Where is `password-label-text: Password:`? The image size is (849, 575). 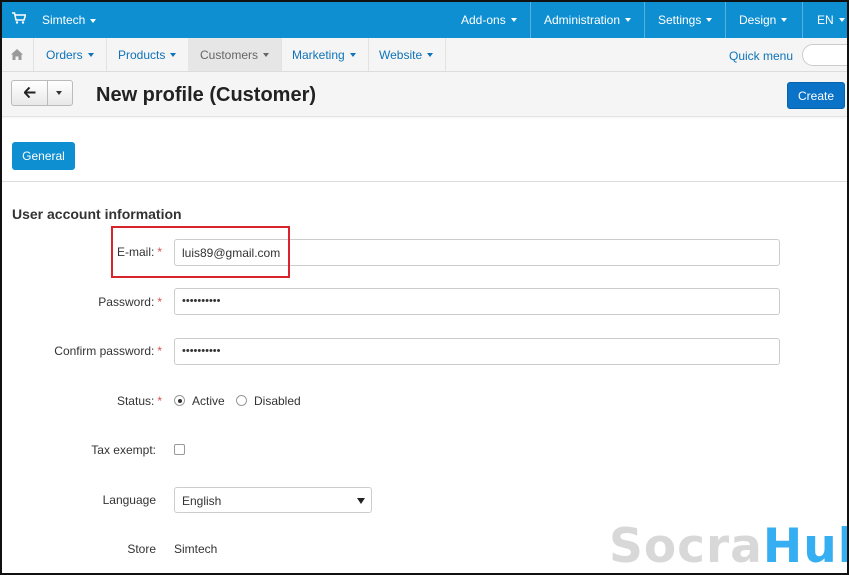 password-label-text: Password: is located at coordinates (126, 302).